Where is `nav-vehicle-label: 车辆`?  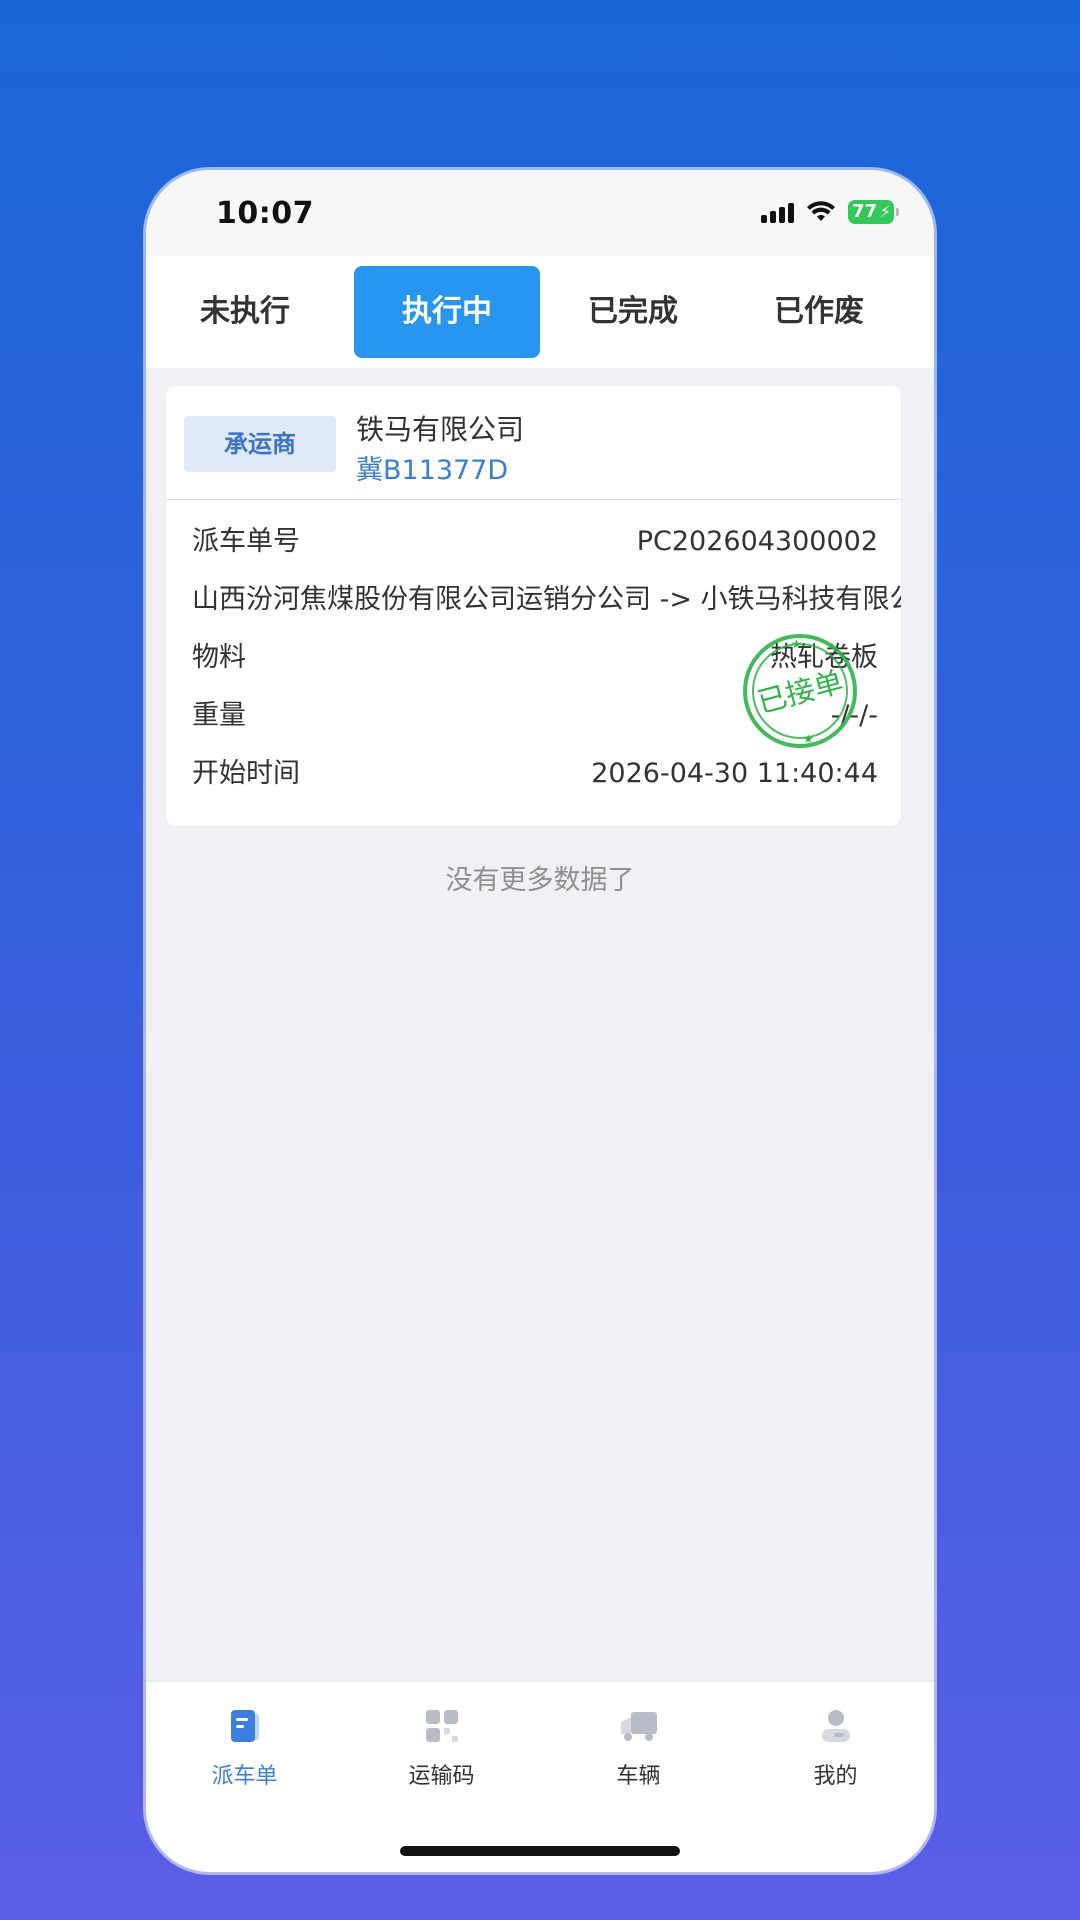 nav-vehicle-label: 车辆 is located at coordinates (638, 1776).